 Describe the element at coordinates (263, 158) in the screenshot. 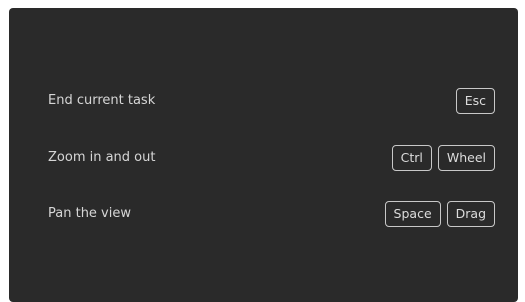

I see `shortcut-row-zoom: Zoom in and out Ctrl Wheel` at that location.